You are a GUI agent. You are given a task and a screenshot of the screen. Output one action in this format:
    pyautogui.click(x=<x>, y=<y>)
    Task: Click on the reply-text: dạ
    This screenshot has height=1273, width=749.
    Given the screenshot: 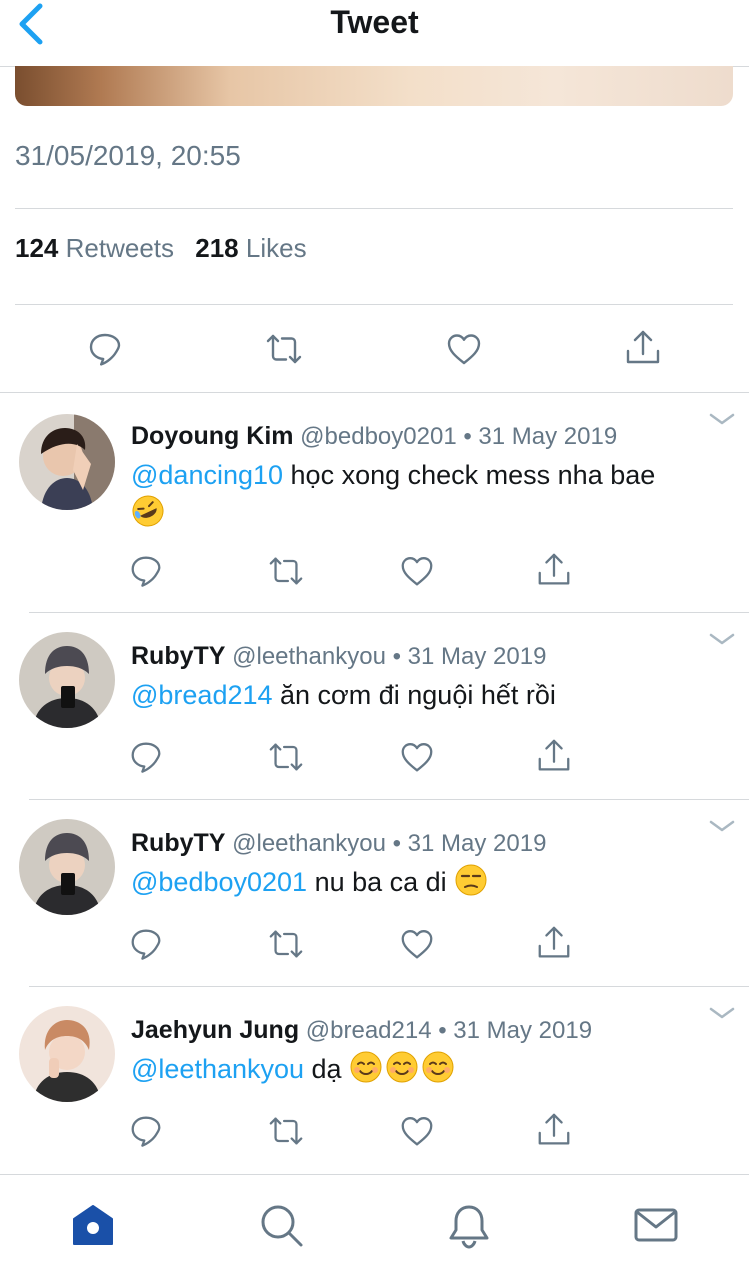 What is the action you would take?
    pyautogui.click(x=327, y=1069)
    